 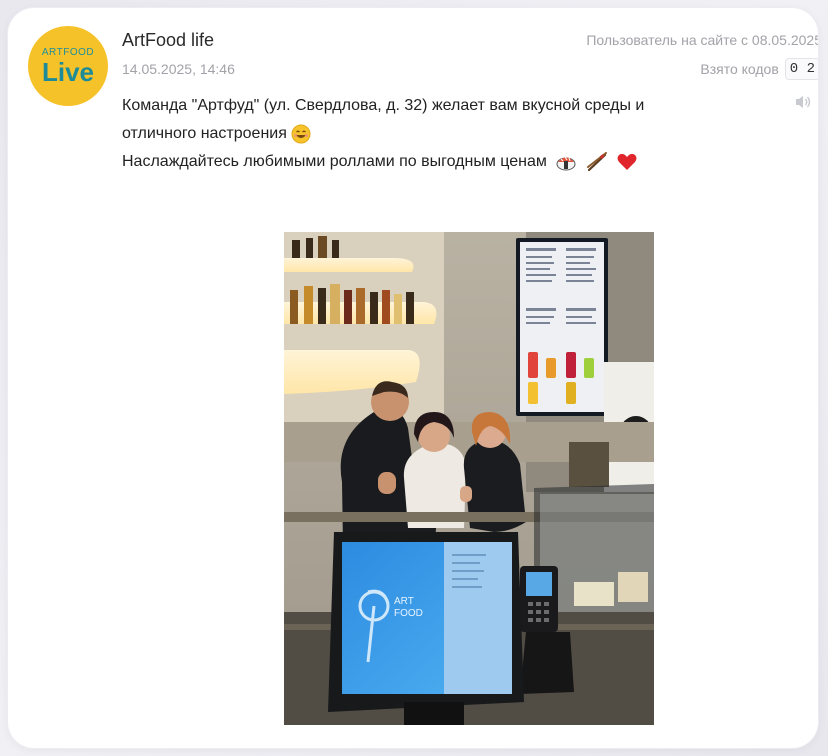 I want to click on sushi-icon, so click(x=566, y=163).